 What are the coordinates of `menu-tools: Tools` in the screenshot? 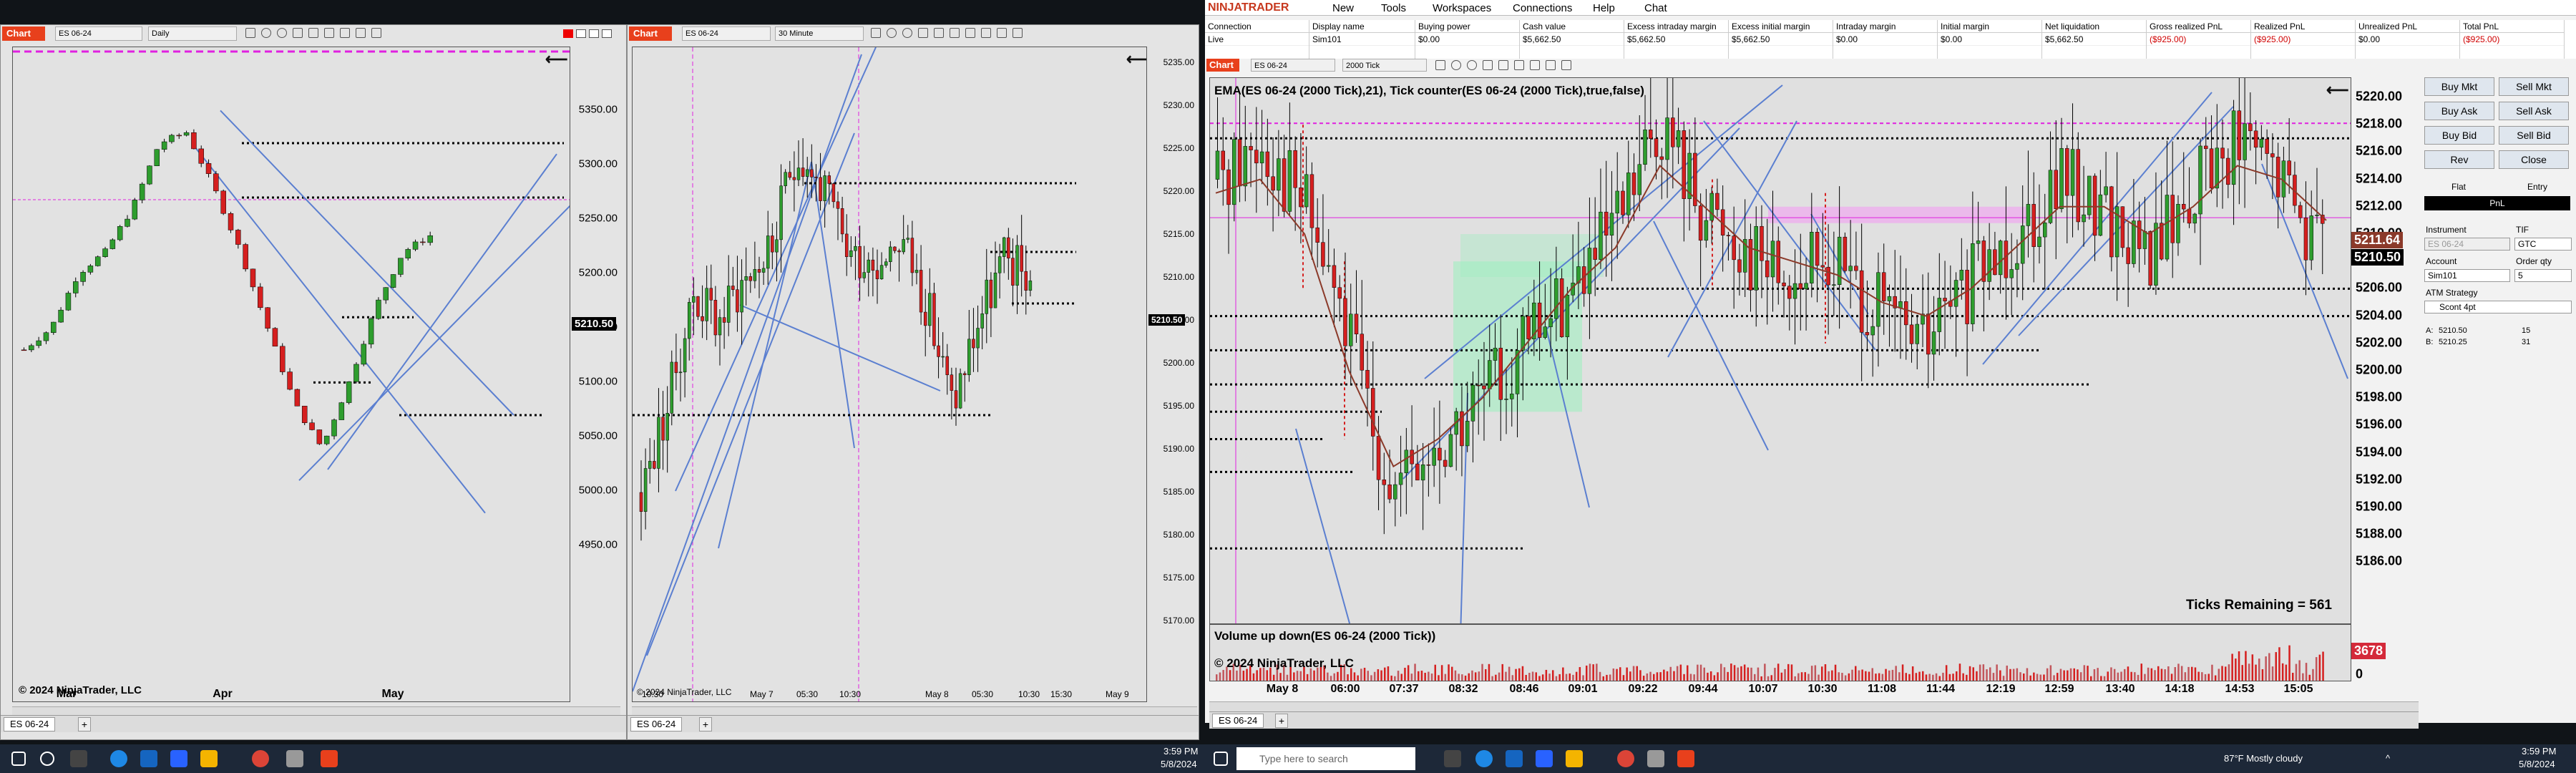 It's located at (1393, 8).